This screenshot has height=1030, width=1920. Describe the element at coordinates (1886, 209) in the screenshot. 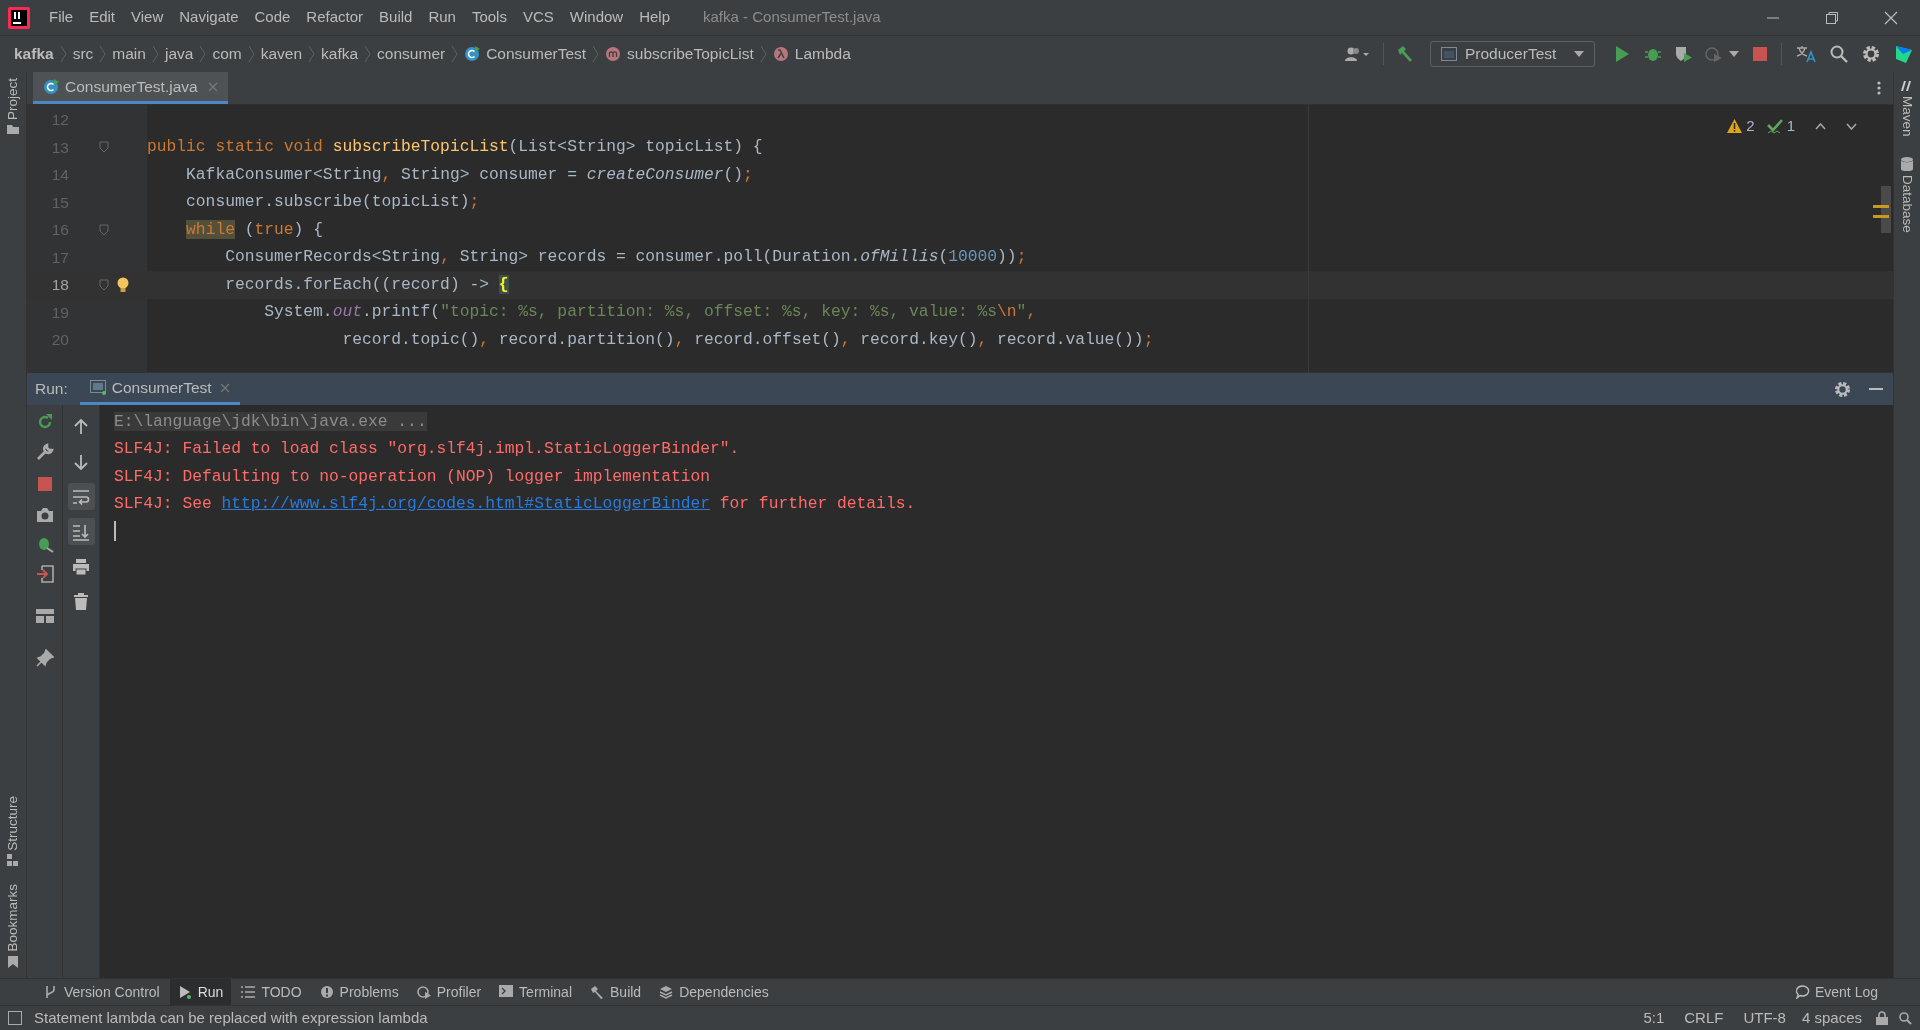

I see `scrollbar-thumb` at that location.